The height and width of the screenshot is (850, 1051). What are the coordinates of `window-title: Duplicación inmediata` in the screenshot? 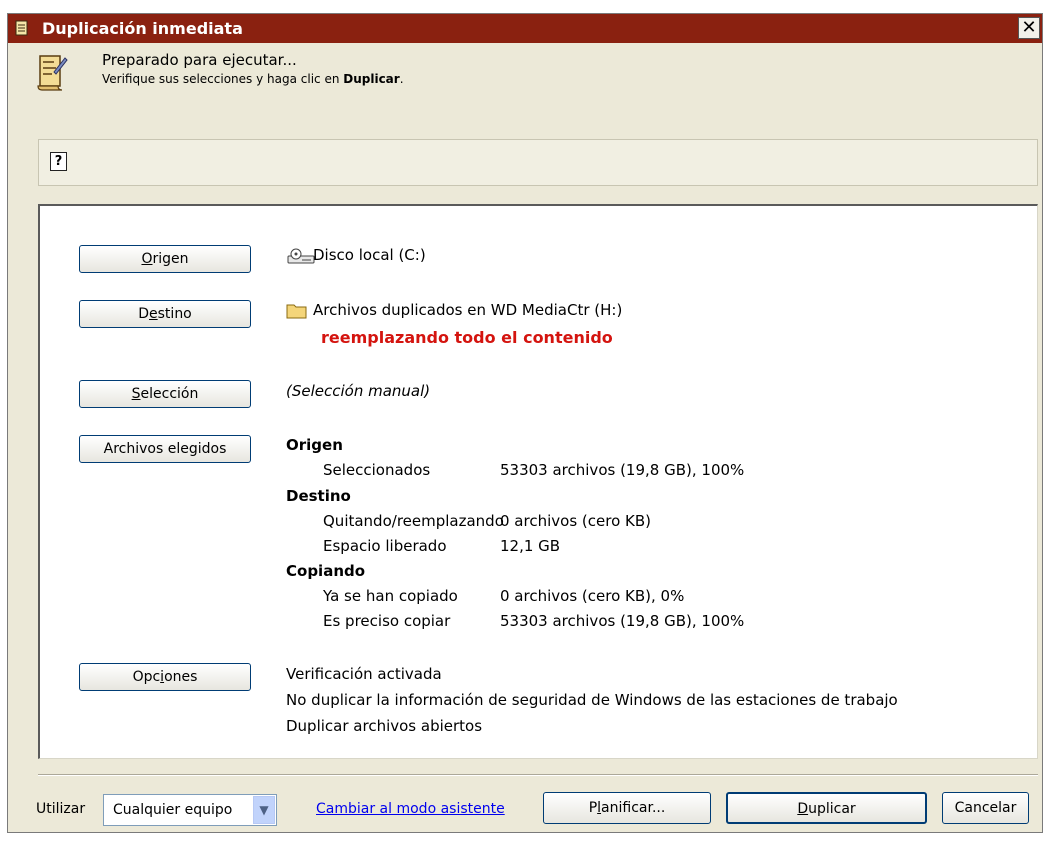 It's located at (142, 28).